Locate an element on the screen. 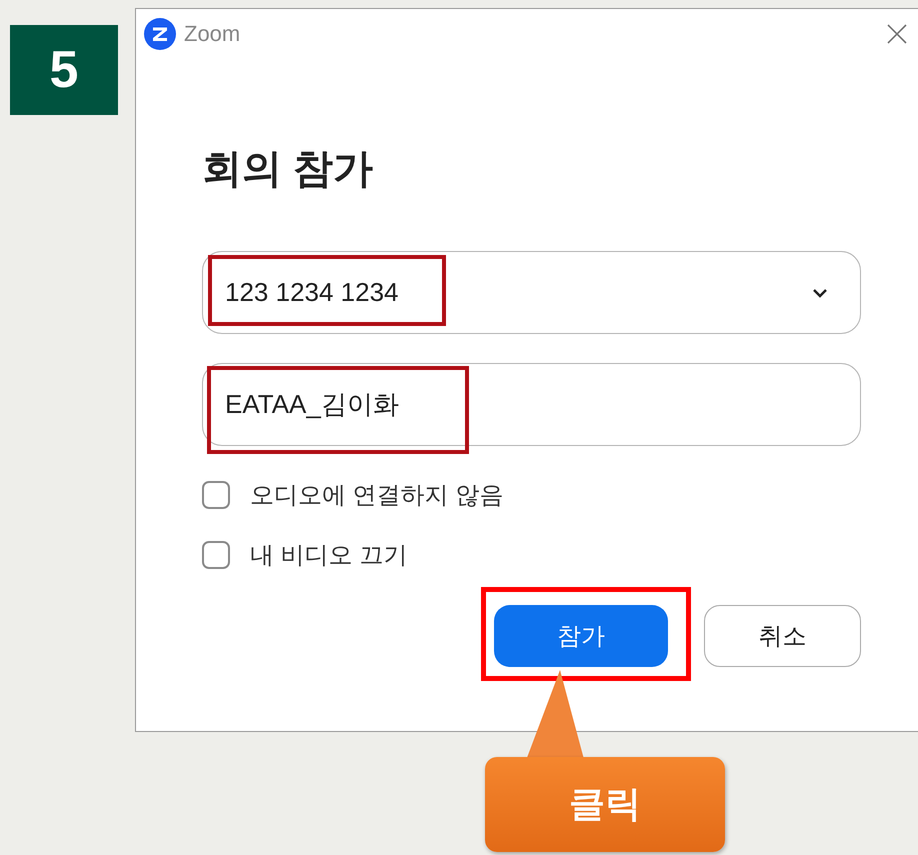 This screenshot has width=918, height=855. window-title: Zoom is located at coordinates (212, 34).